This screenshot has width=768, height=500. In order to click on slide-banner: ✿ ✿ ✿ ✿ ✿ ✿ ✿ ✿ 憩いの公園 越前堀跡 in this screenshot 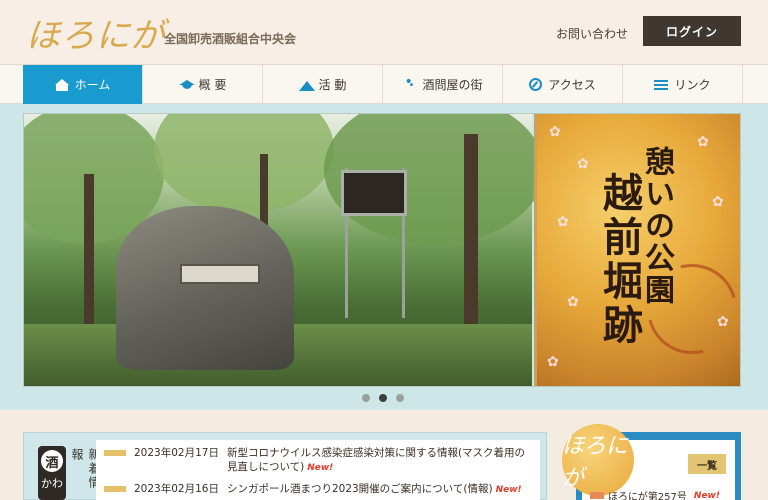, I will do `click(637, 250)`.